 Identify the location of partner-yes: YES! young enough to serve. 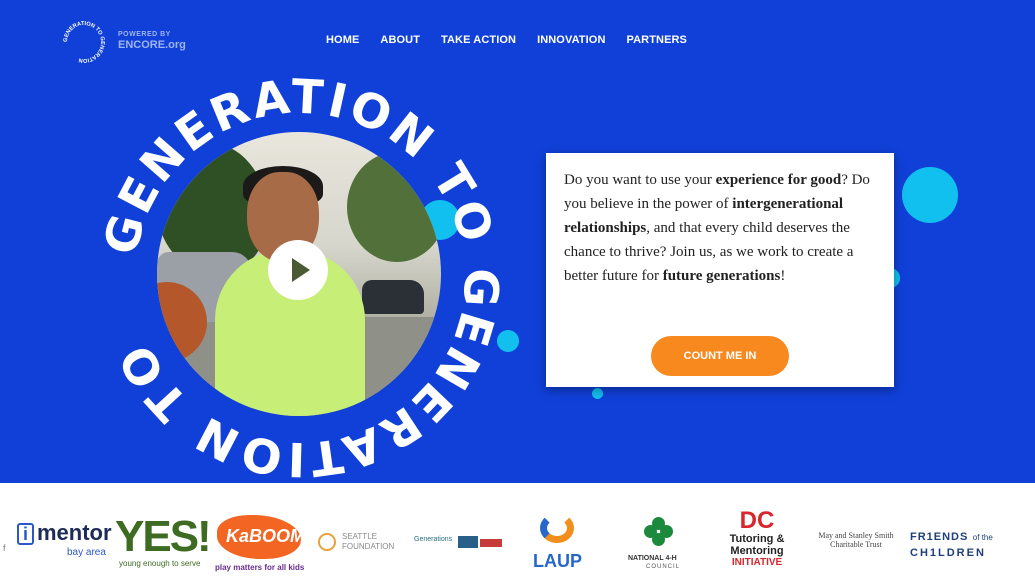
(165, 541).